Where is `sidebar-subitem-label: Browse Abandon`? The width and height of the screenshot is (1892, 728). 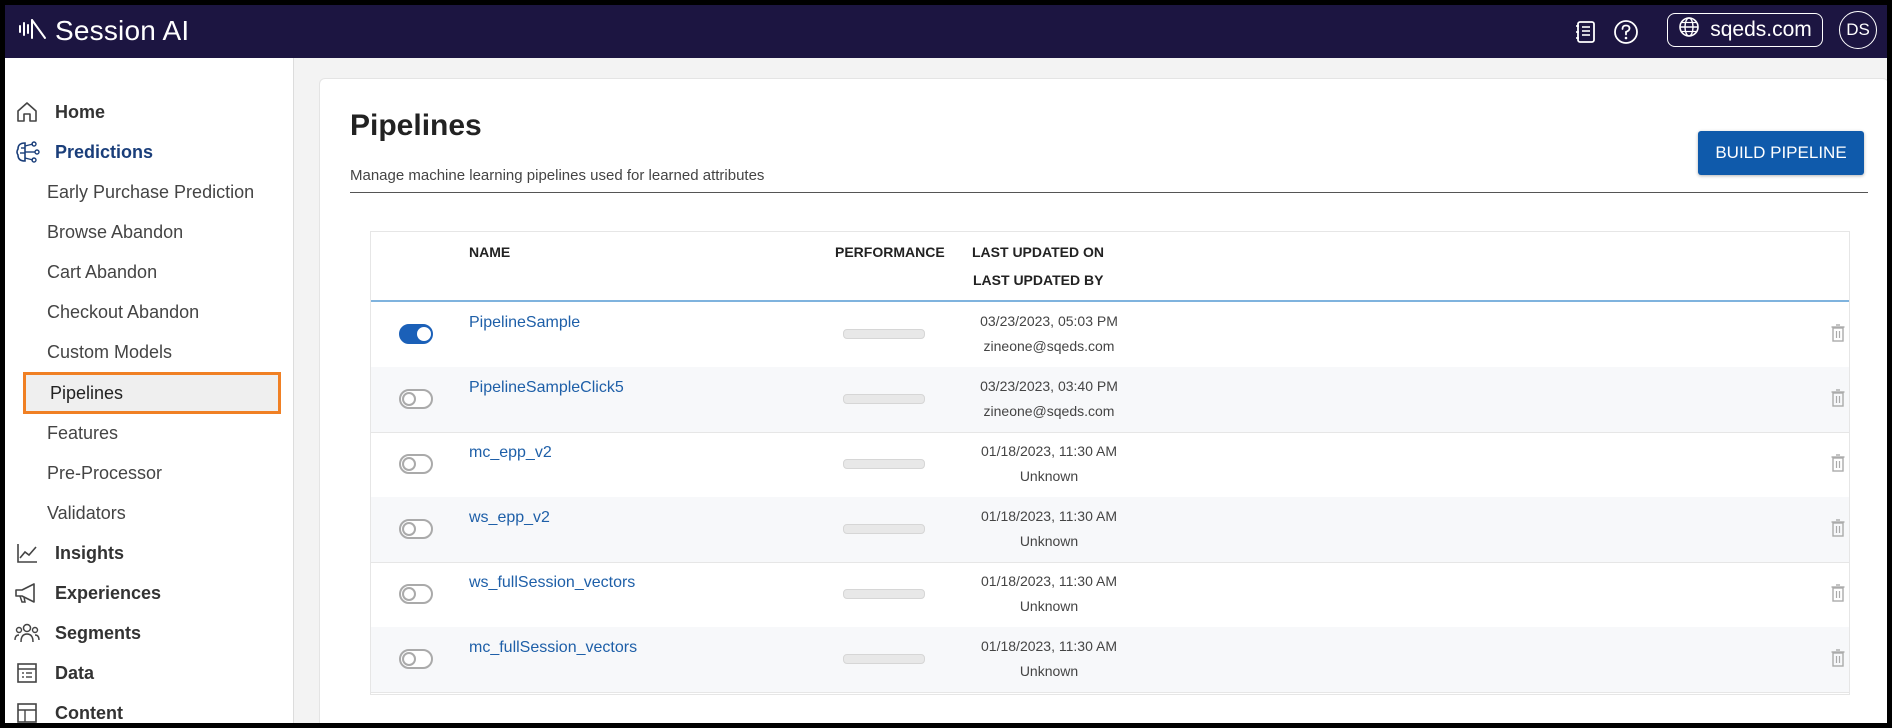 sidebar-subitem-label: Browse Abandon is located at coordinates (115, 231).